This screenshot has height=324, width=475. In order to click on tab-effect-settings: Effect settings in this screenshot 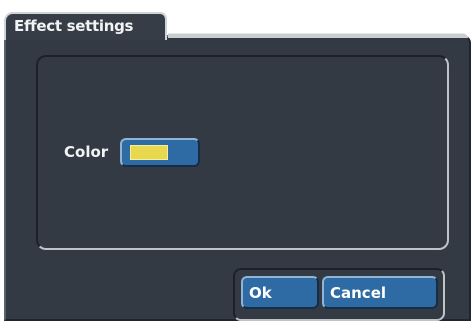, I will do `click(85, 26)`.